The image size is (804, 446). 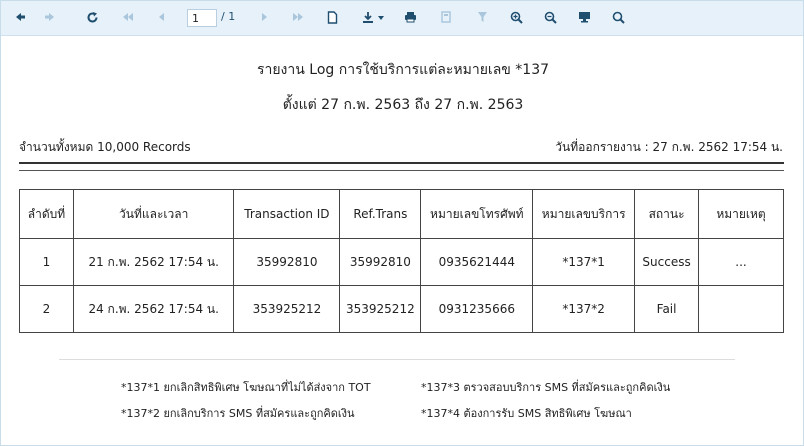 I want to click on cell-order: 2, so click(x=46, y=309).